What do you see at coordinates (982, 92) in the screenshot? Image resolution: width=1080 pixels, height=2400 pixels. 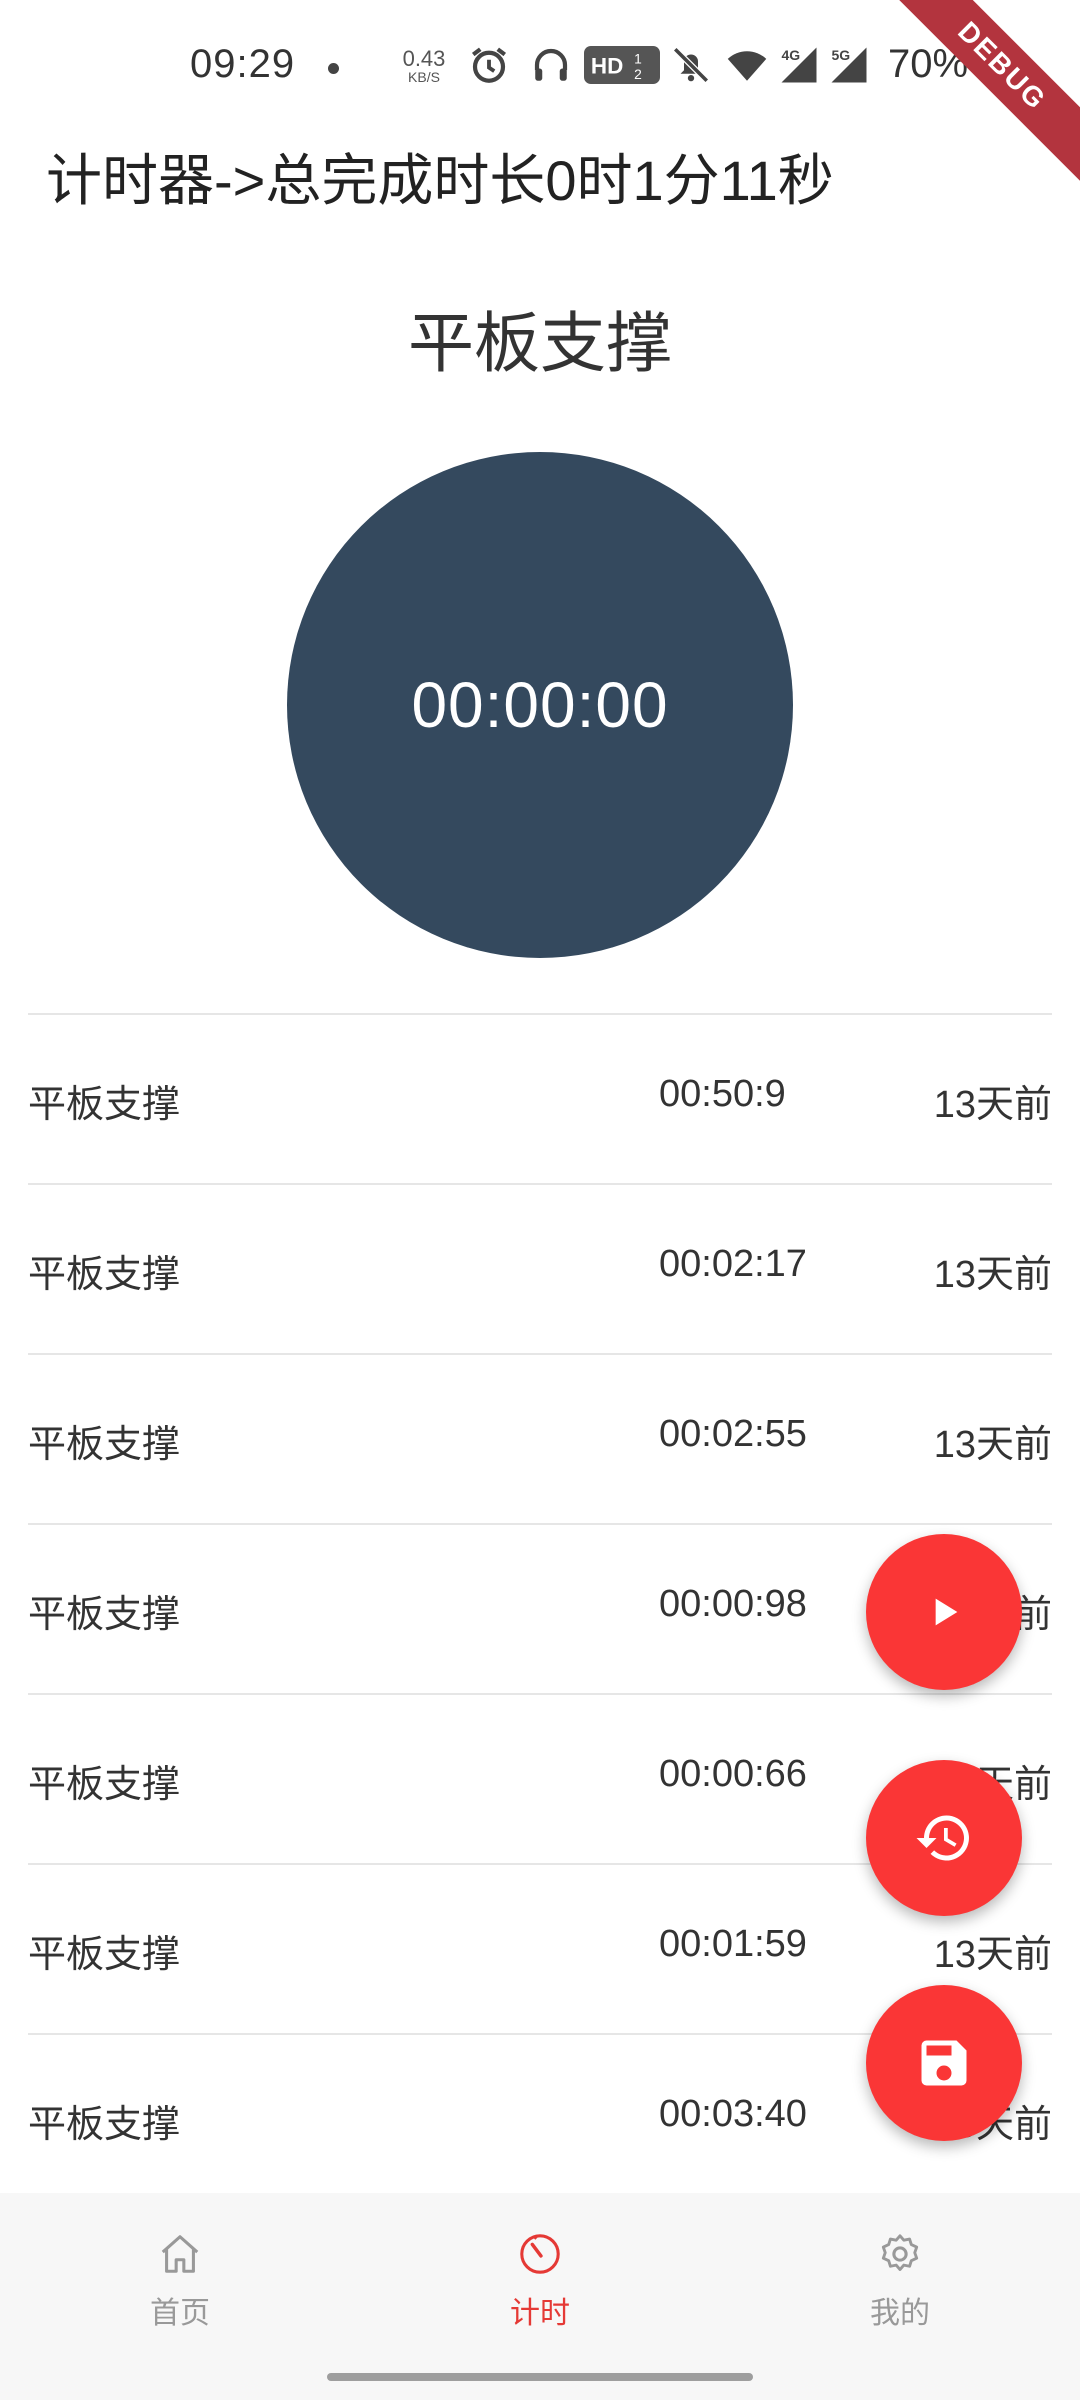 I see `debug-banner: DEBUG` at bounding box center [982, 92].